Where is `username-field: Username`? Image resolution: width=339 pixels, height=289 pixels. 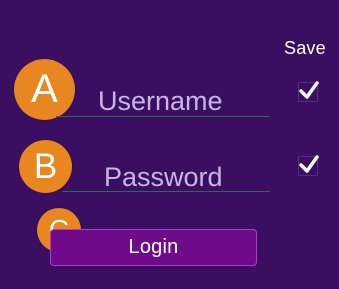
username-field: Username is located at coordinates (163, 99).